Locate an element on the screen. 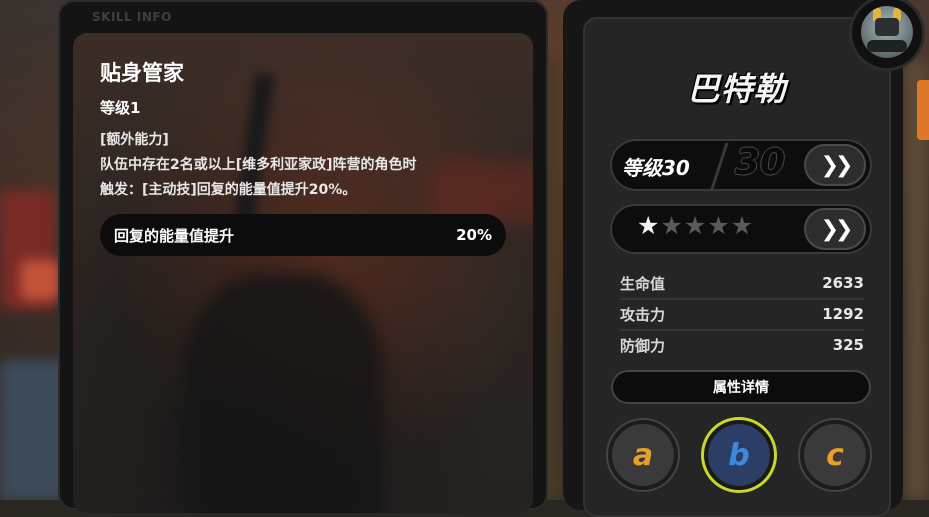  skill-info-tag: SKILL INFO is located at coordinates (132, 17).